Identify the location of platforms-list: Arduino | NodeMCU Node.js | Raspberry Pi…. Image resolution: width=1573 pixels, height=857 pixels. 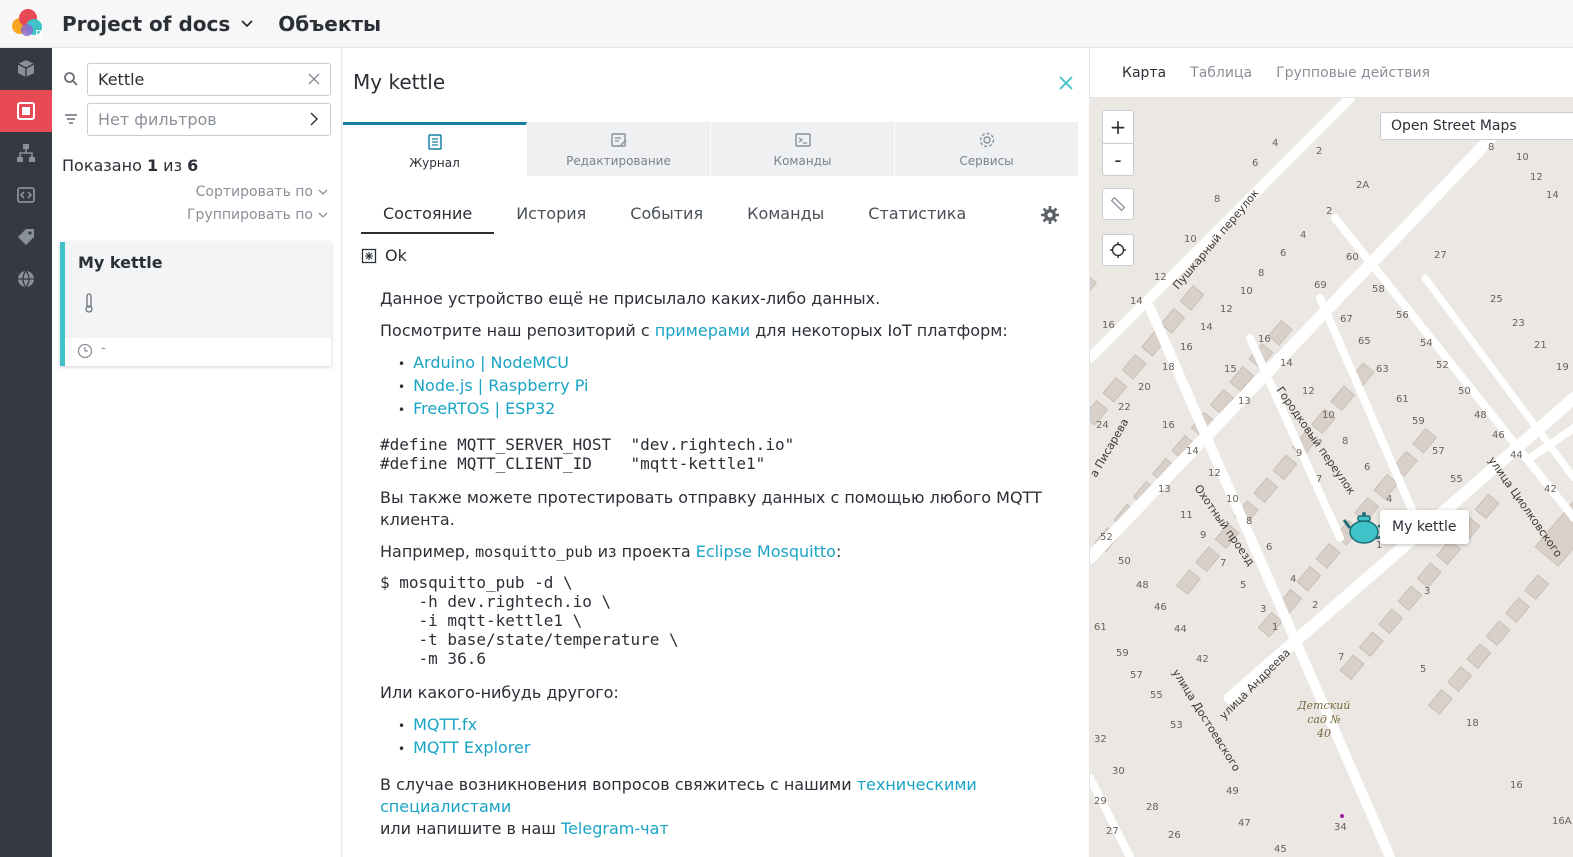
(739, 386).